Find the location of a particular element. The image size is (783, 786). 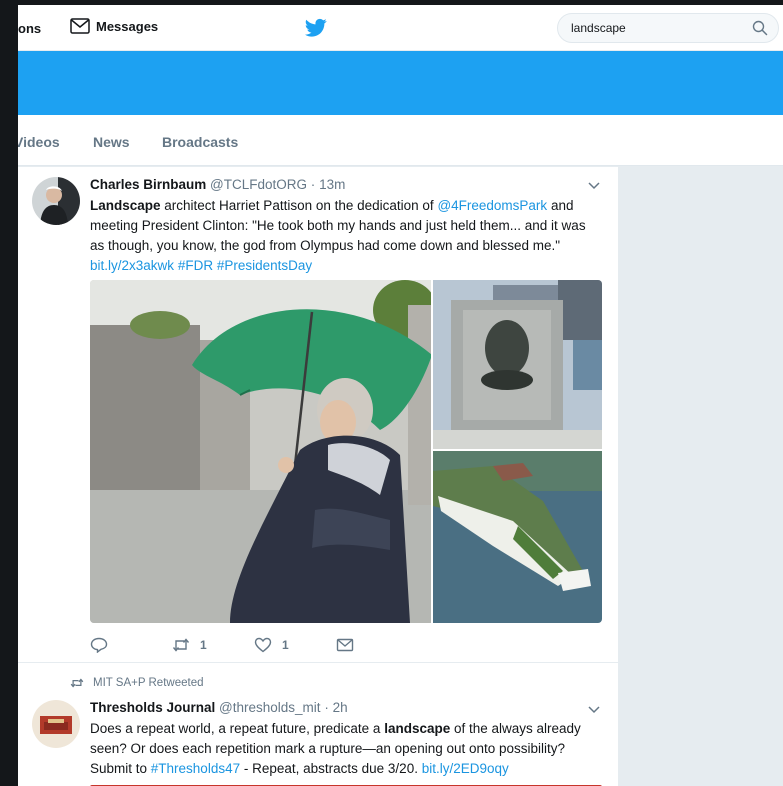

tweet-timestamp: 2h is located at coordinates (340, 707).